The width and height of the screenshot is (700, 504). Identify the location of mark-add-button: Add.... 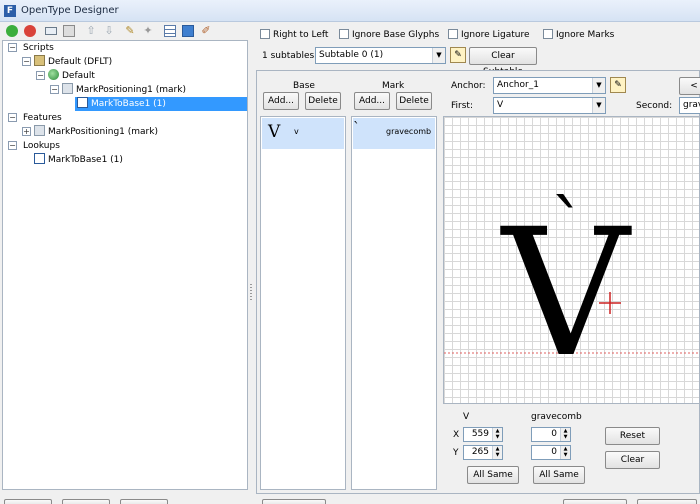
(372, 101).